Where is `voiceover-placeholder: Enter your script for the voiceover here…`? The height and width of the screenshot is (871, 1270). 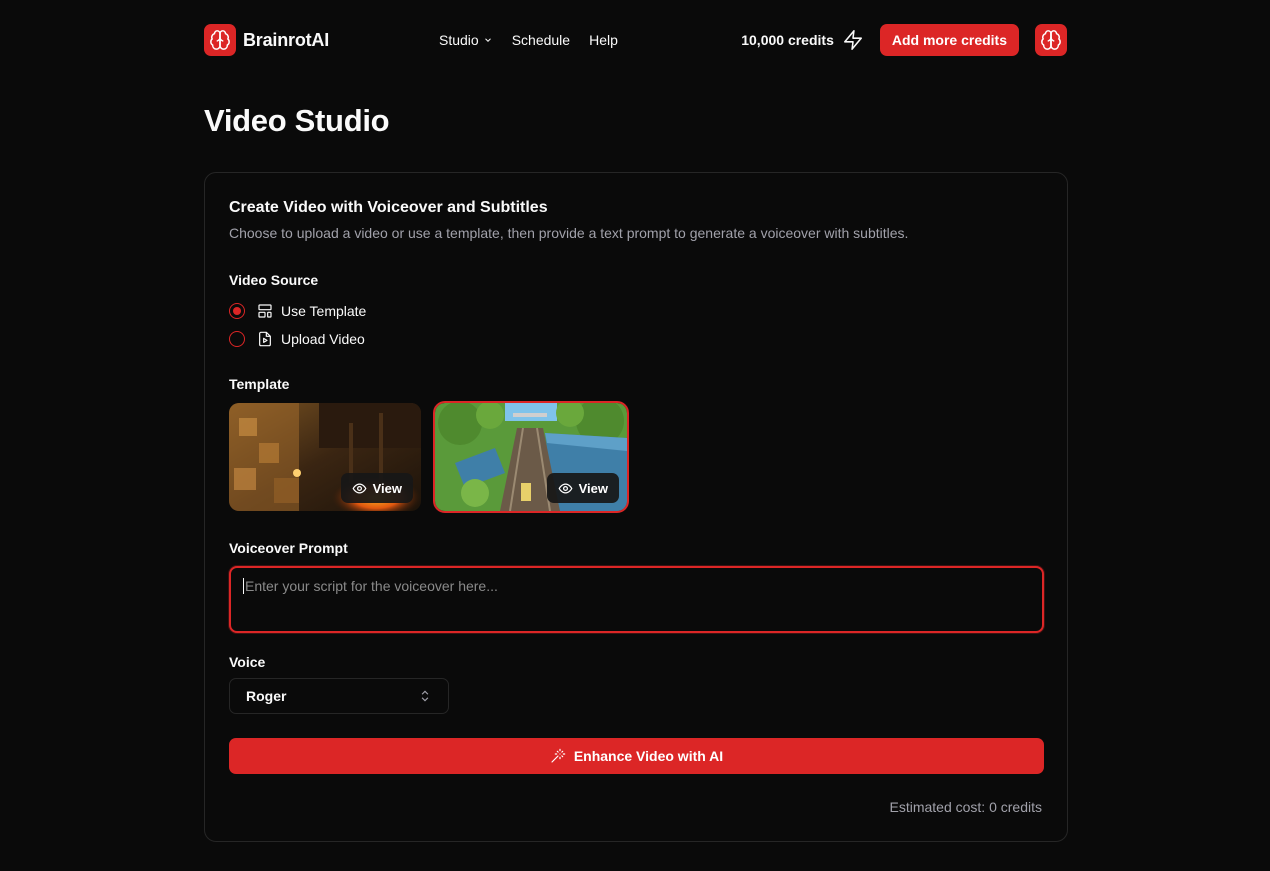 voiceover-placeholder: Enter your script for the voiceover here… is located at coordinates (371, 586).